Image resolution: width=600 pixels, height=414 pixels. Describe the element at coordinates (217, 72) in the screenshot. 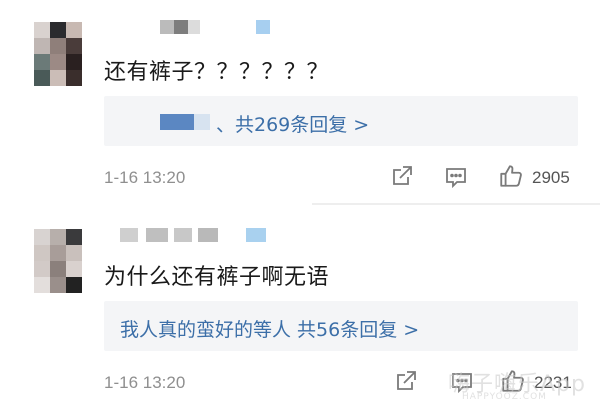

I see `comment-text: 还有裤子？？？？？？` at that location.